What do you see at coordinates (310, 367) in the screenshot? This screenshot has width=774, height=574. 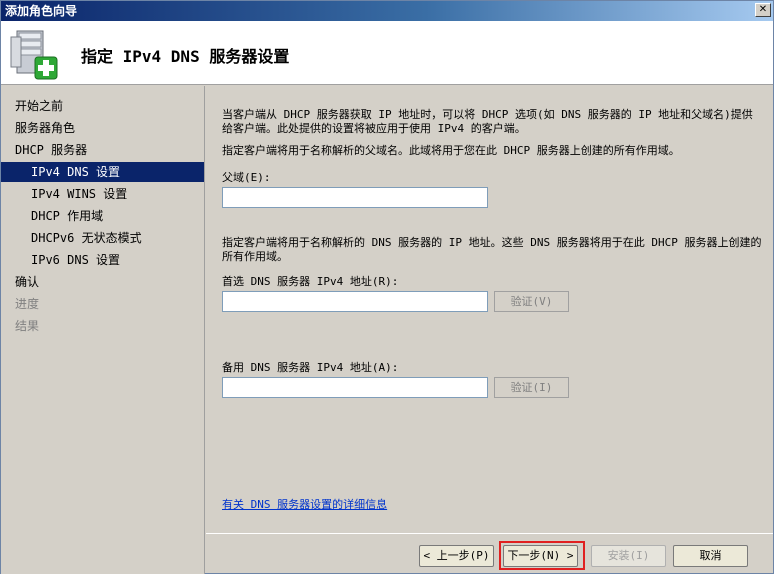 I see `alternate-dns-label: 备用 DNS 服务器 IPv4 地址(A):` at bounding box center [310, 367].